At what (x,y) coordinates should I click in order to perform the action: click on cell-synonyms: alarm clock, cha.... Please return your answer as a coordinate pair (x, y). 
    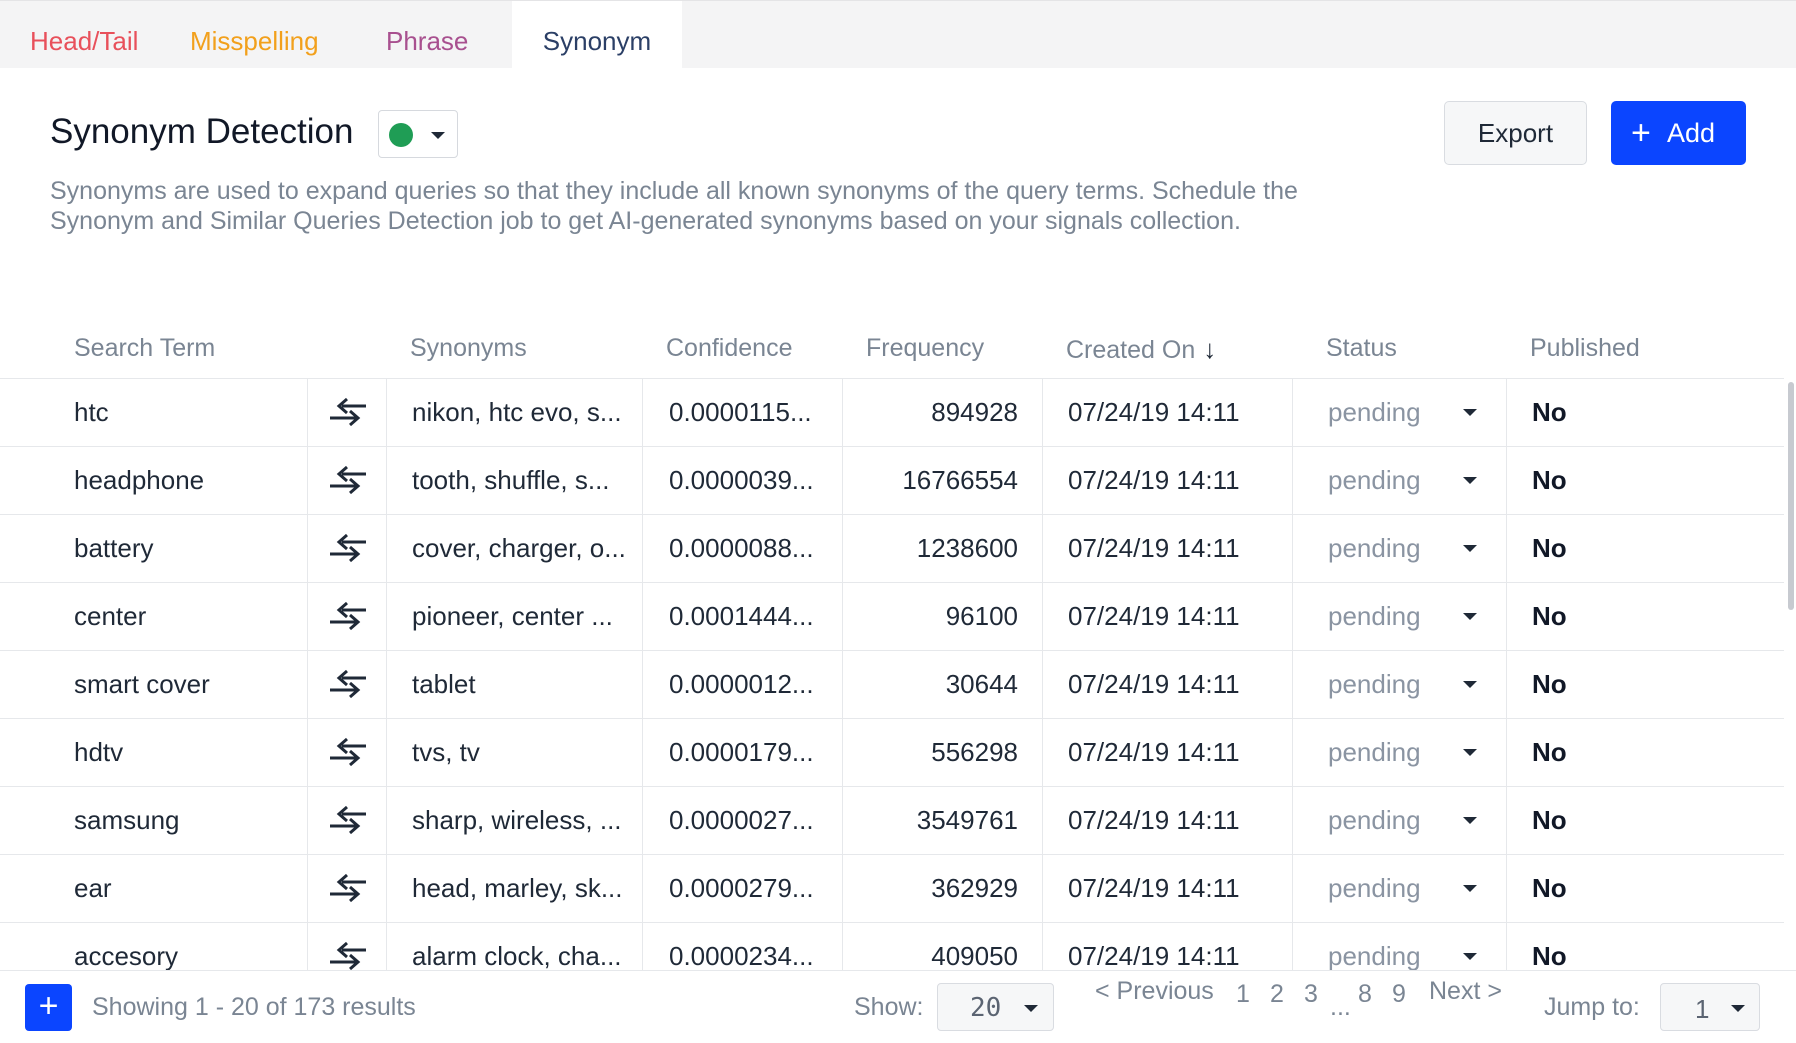
    Looking at the image, I should click on (527, 946).